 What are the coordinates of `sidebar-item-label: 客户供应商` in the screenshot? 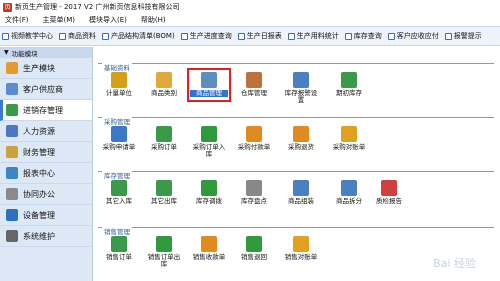 It's located at (43, 89).